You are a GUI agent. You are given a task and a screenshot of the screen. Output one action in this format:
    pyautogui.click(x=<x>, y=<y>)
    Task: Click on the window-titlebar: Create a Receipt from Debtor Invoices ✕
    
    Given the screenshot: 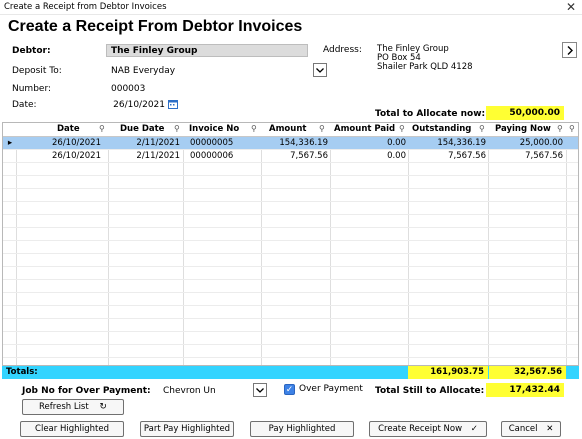 What is the action you would take?
    pyautogui.click(x=291, y=7)
    